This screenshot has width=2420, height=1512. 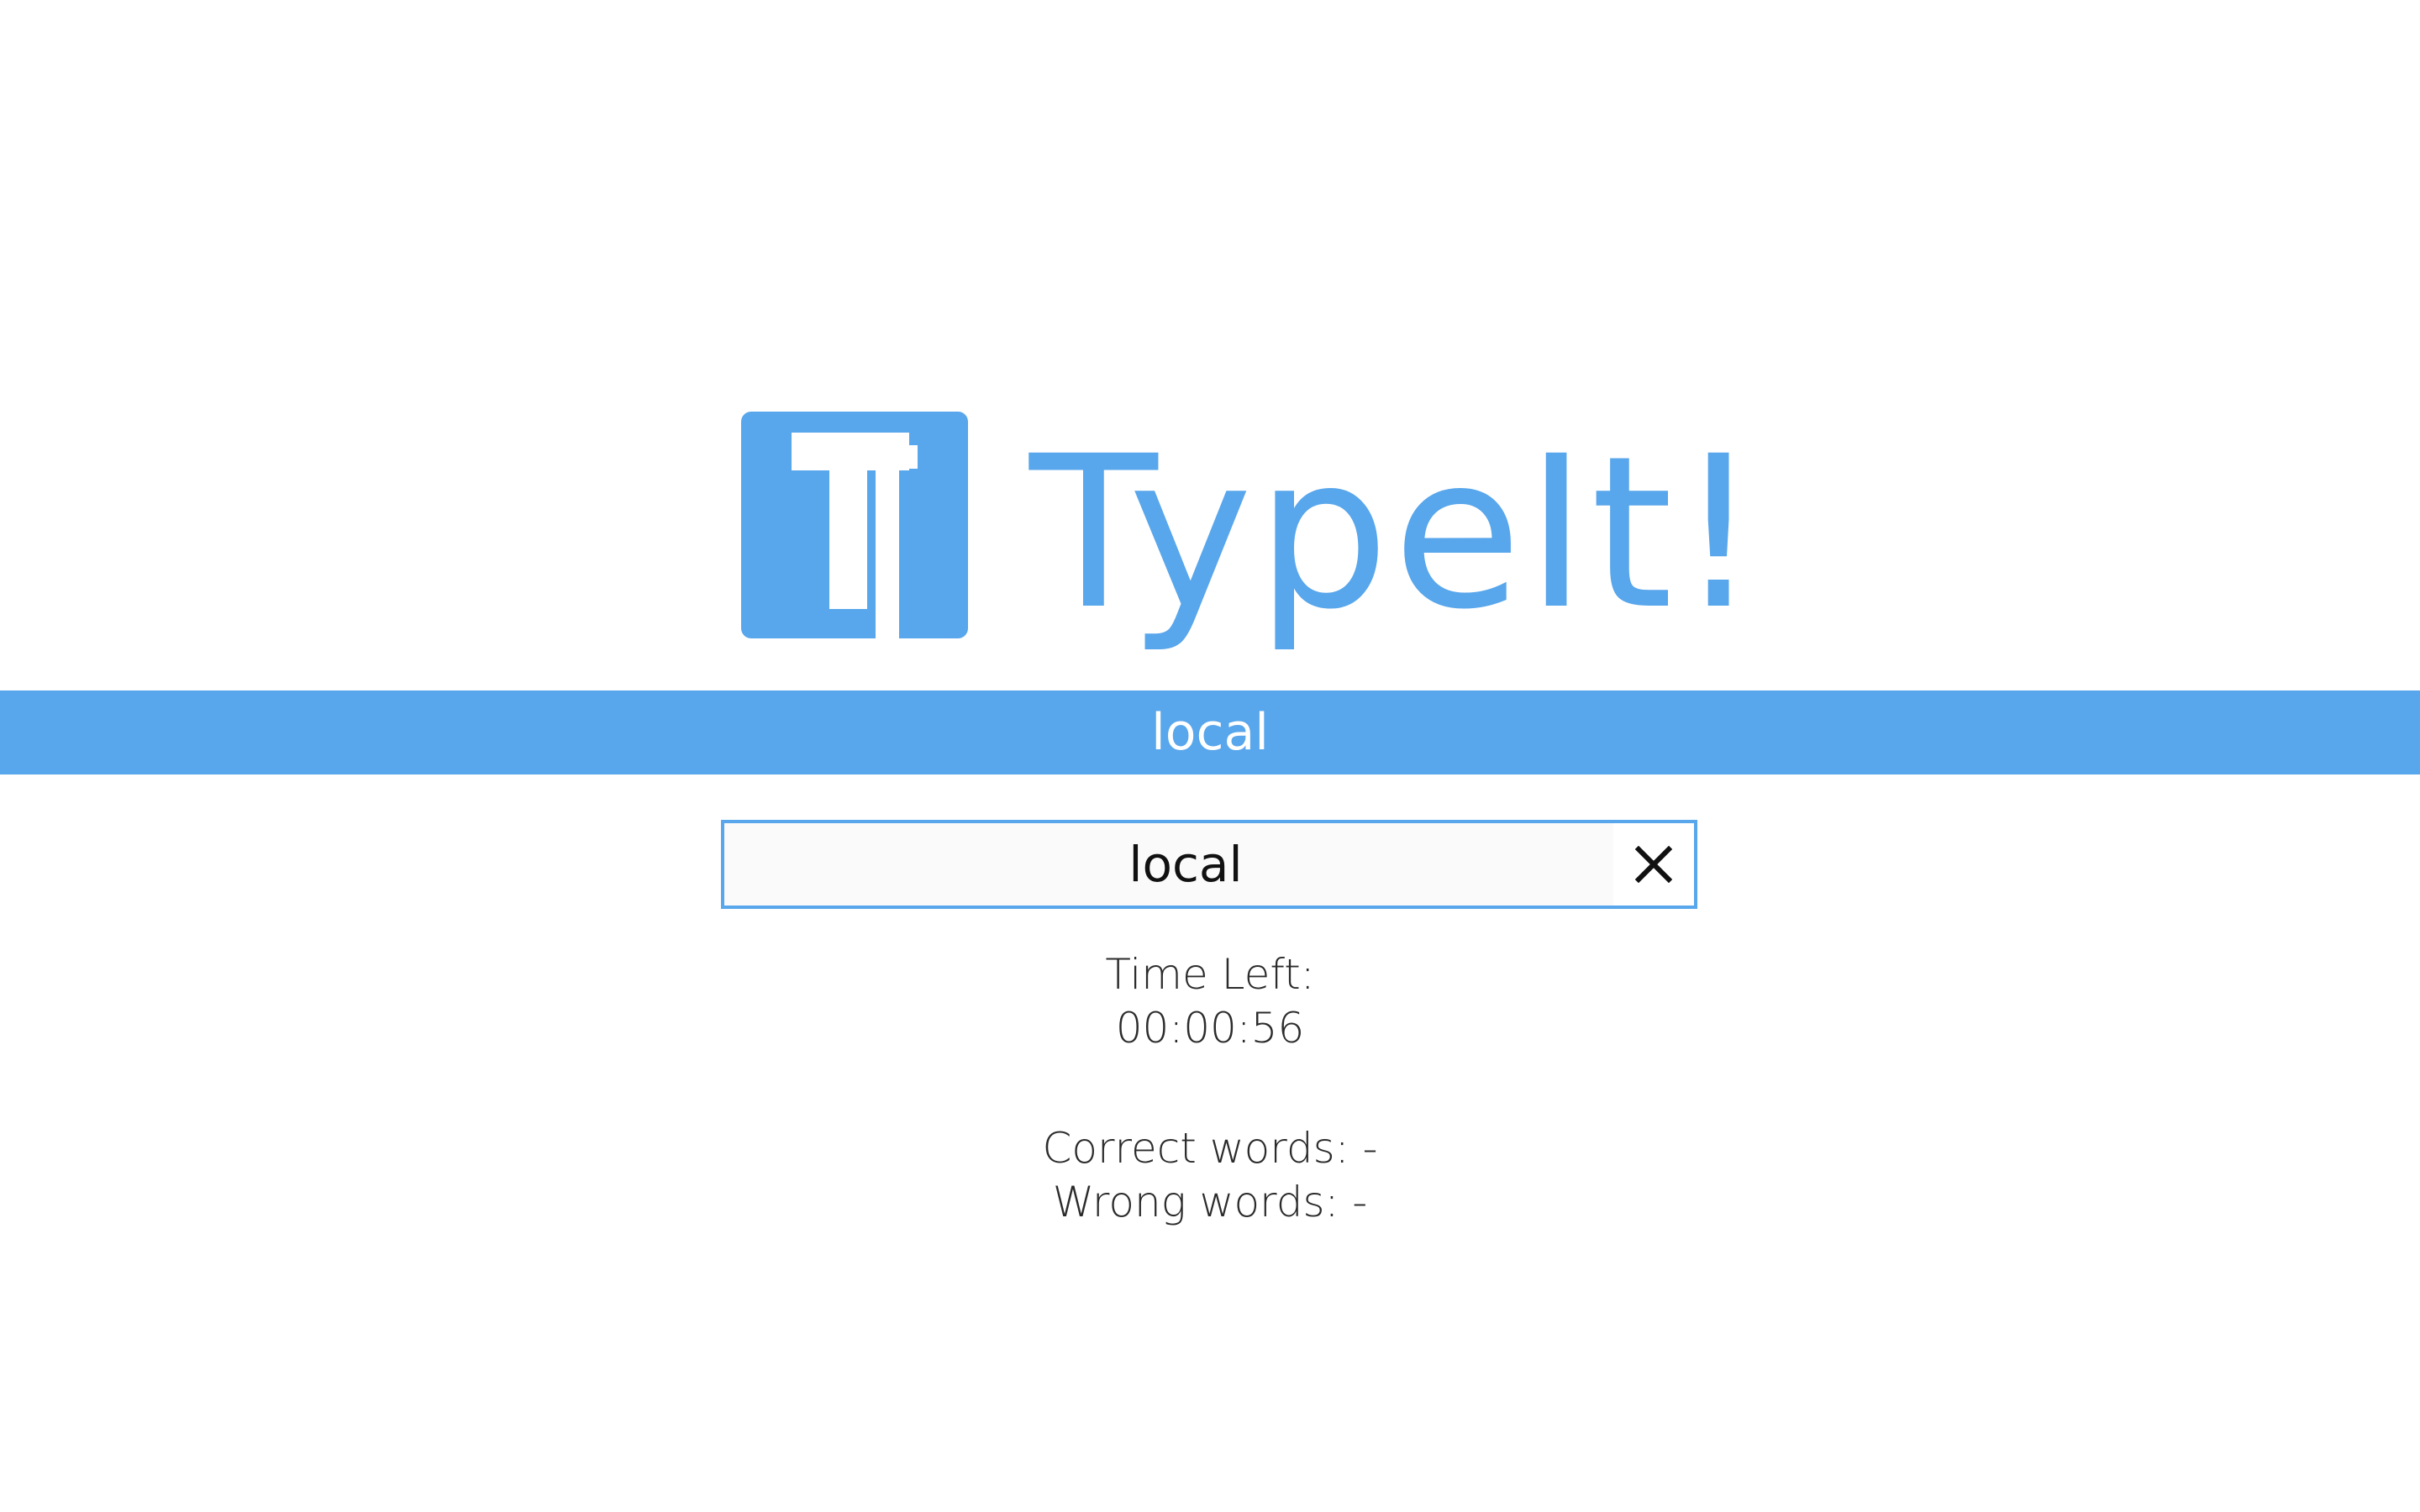 I want to click on logo-wordmark: TypeIt!, so click(x=1397, y=533).